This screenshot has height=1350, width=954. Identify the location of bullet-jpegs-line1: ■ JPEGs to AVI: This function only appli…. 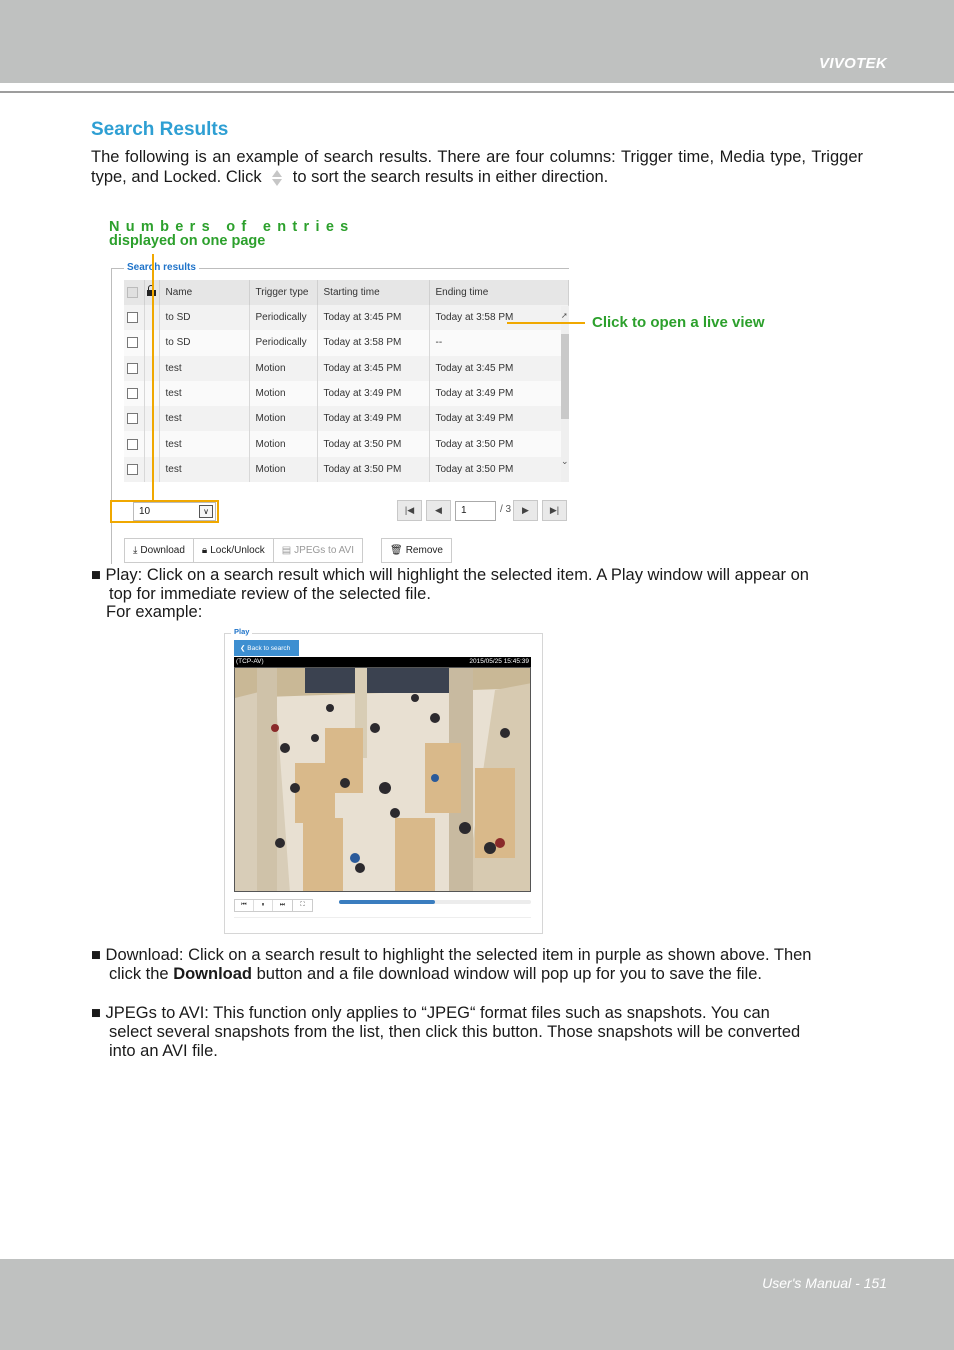
(430, 1013).